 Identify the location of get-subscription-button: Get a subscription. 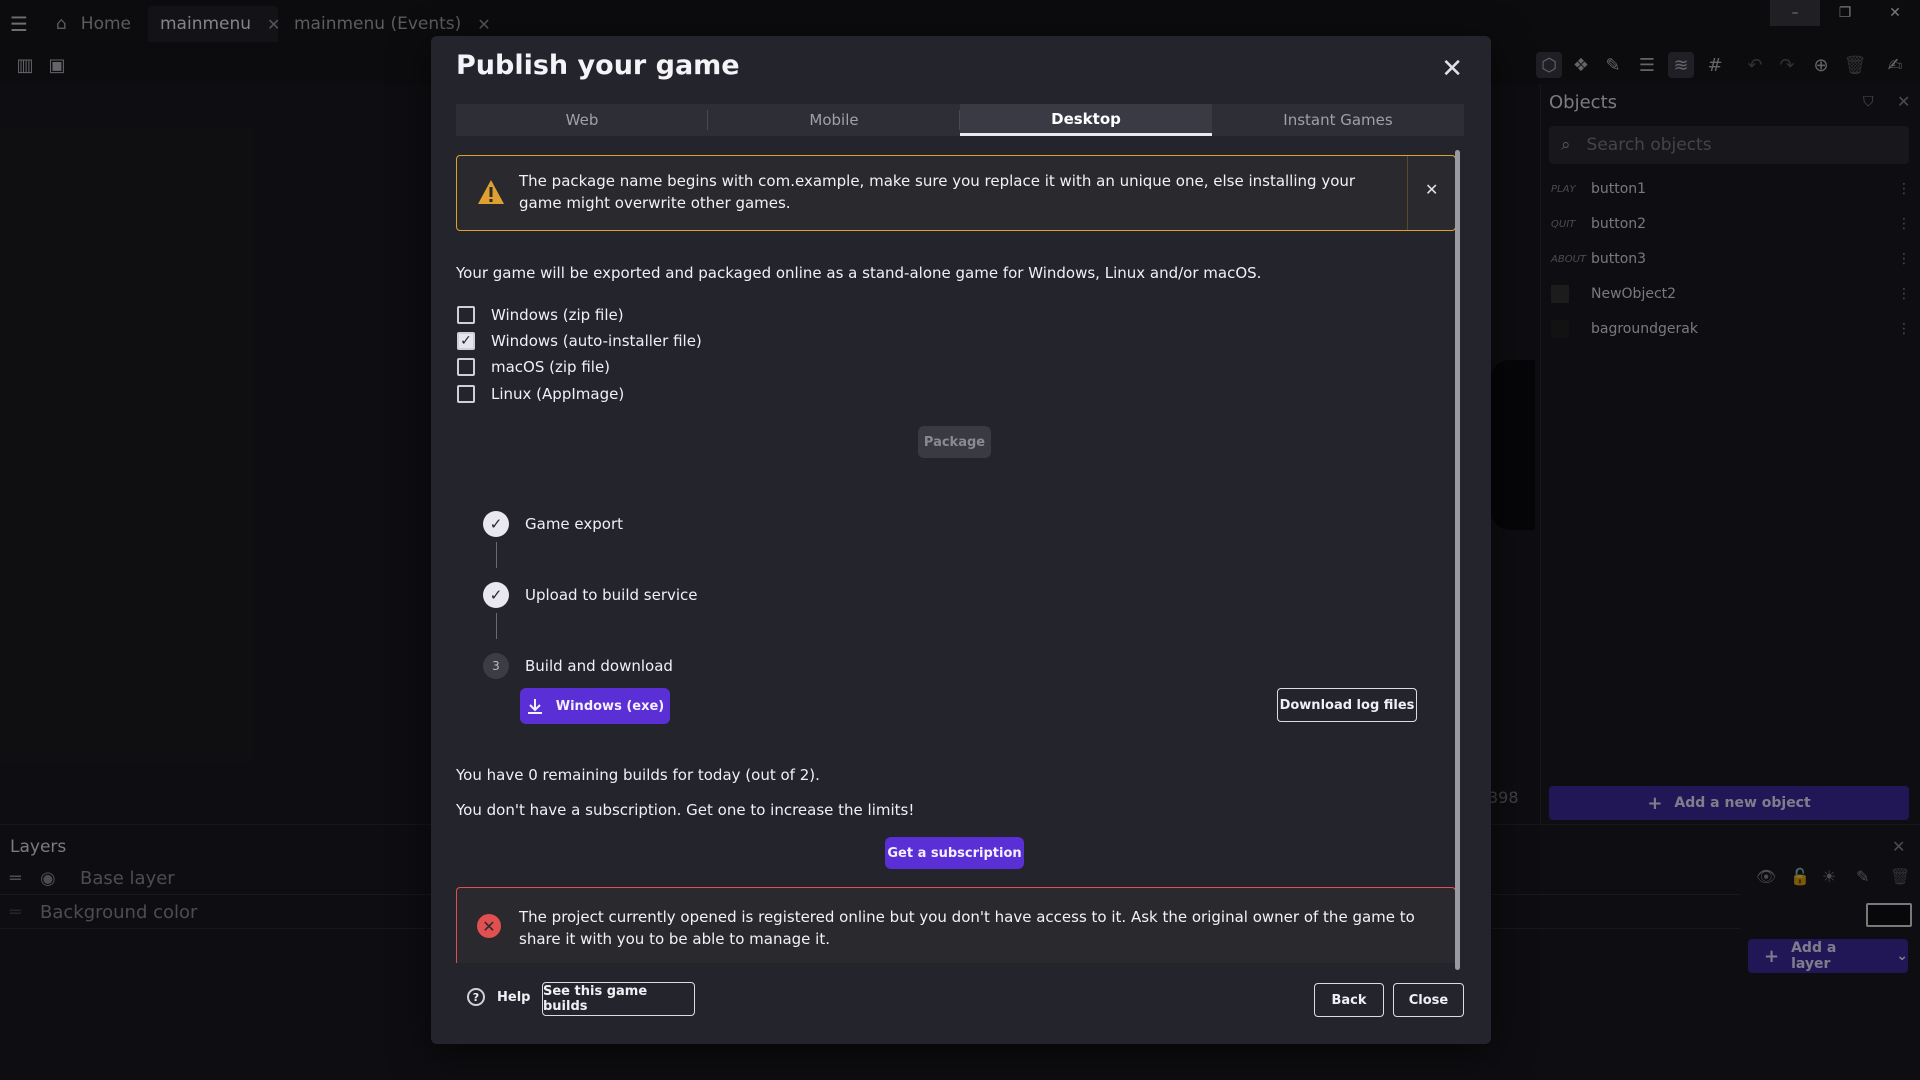
(954, 853).